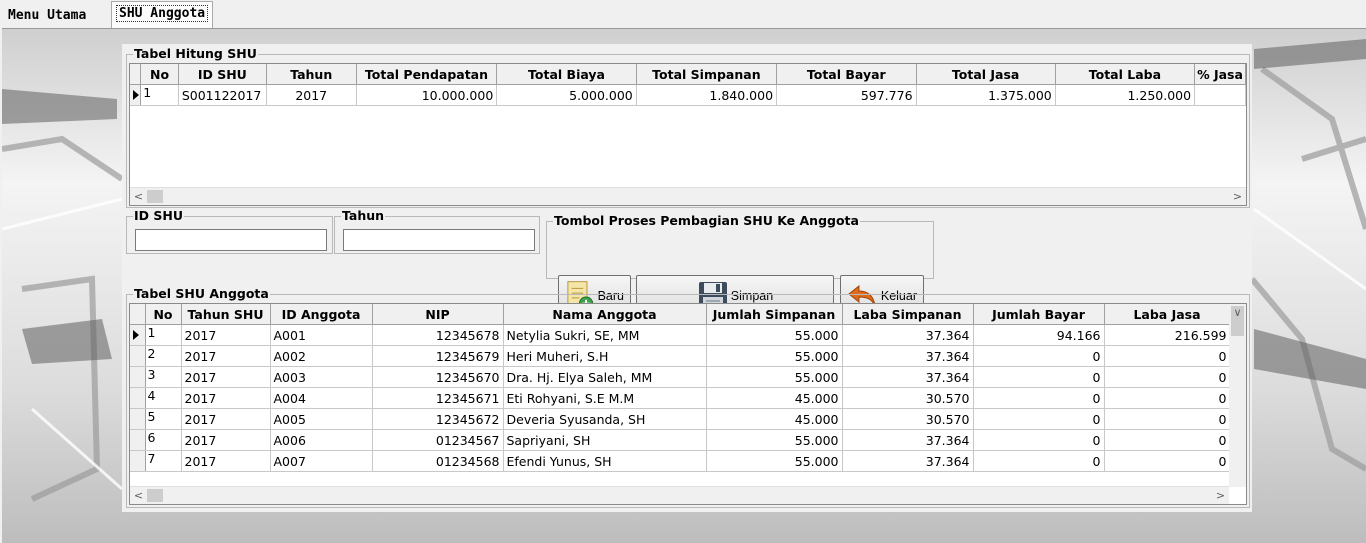 The width and height of the screenshot is (1366, 543). Describe the element at coordinates (679, 495) in the screenshot. I see `member-grid-hscroll: < >` at that location.